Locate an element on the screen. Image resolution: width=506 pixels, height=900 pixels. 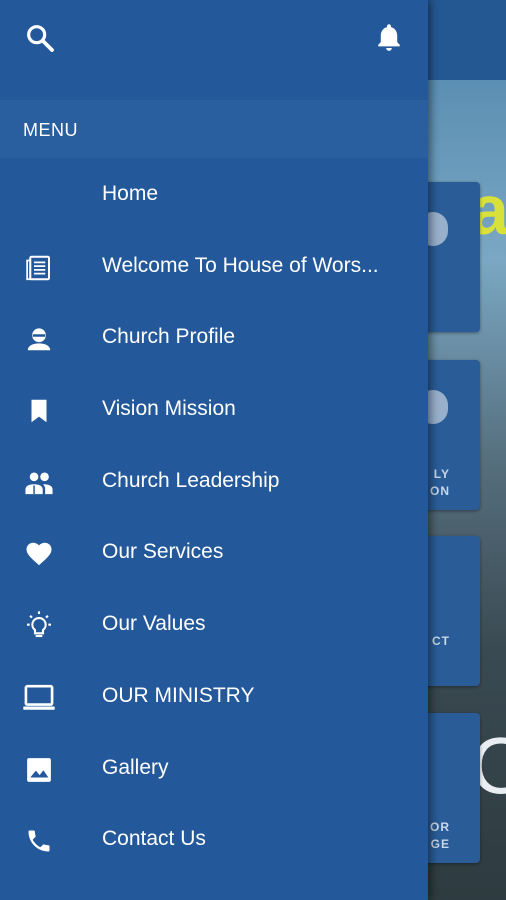
menu-item-our-services: Our Services is located at coordinates (214, 554).